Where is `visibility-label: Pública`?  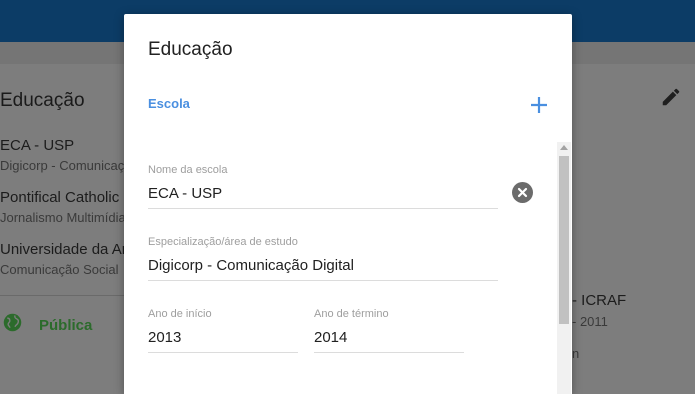 visibility-label: Pública is located at coordinates (66, 325).